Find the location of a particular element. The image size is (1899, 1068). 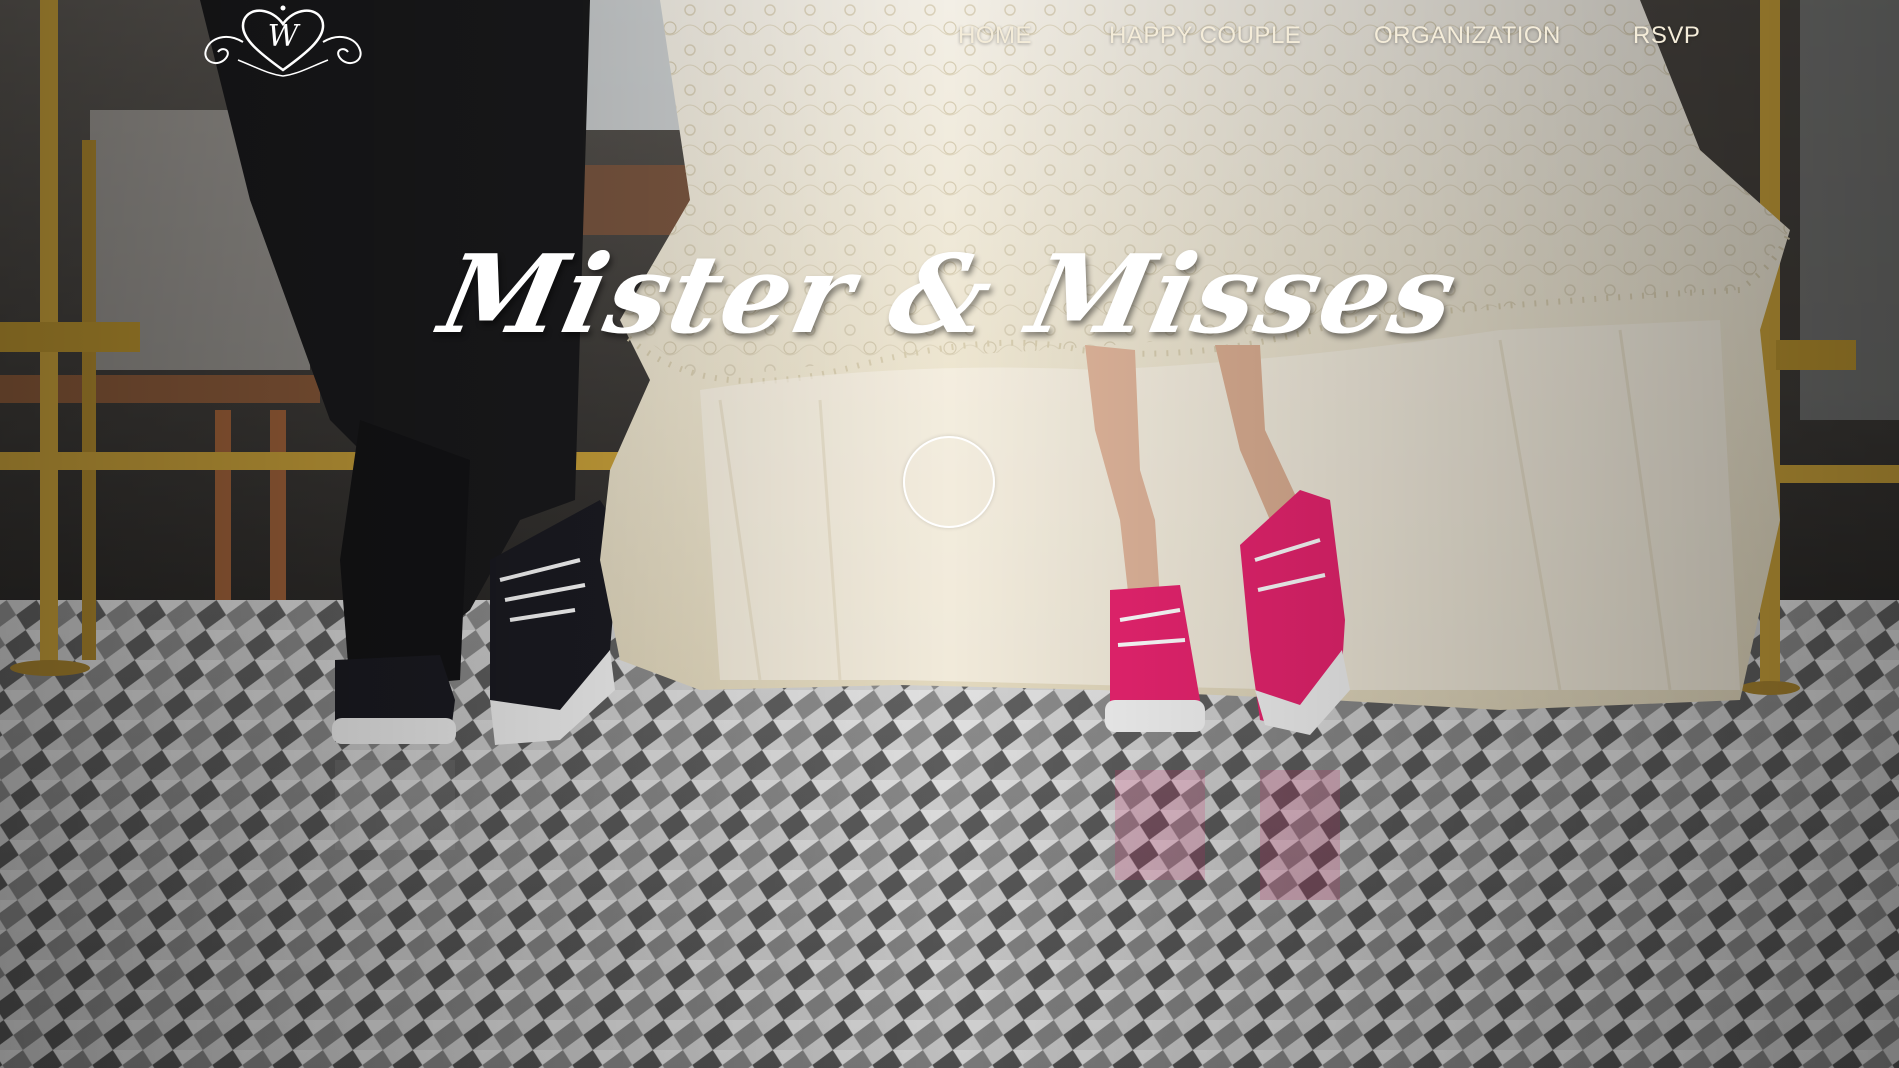

nav-organization: ORGANIZATION is located at coordinates (1467, 36).